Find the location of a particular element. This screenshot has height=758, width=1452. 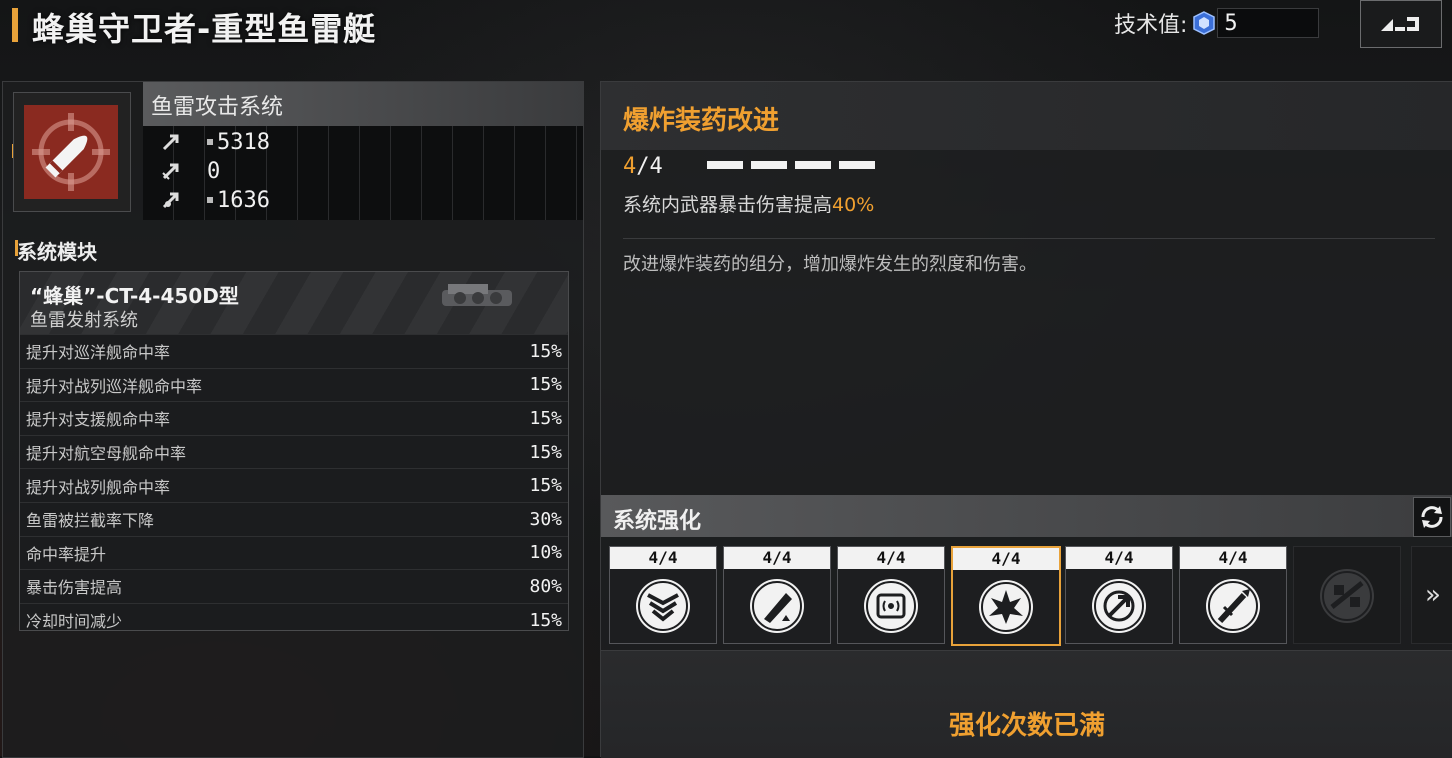

target-arrow-icon is located at coordinates (1119, 606).